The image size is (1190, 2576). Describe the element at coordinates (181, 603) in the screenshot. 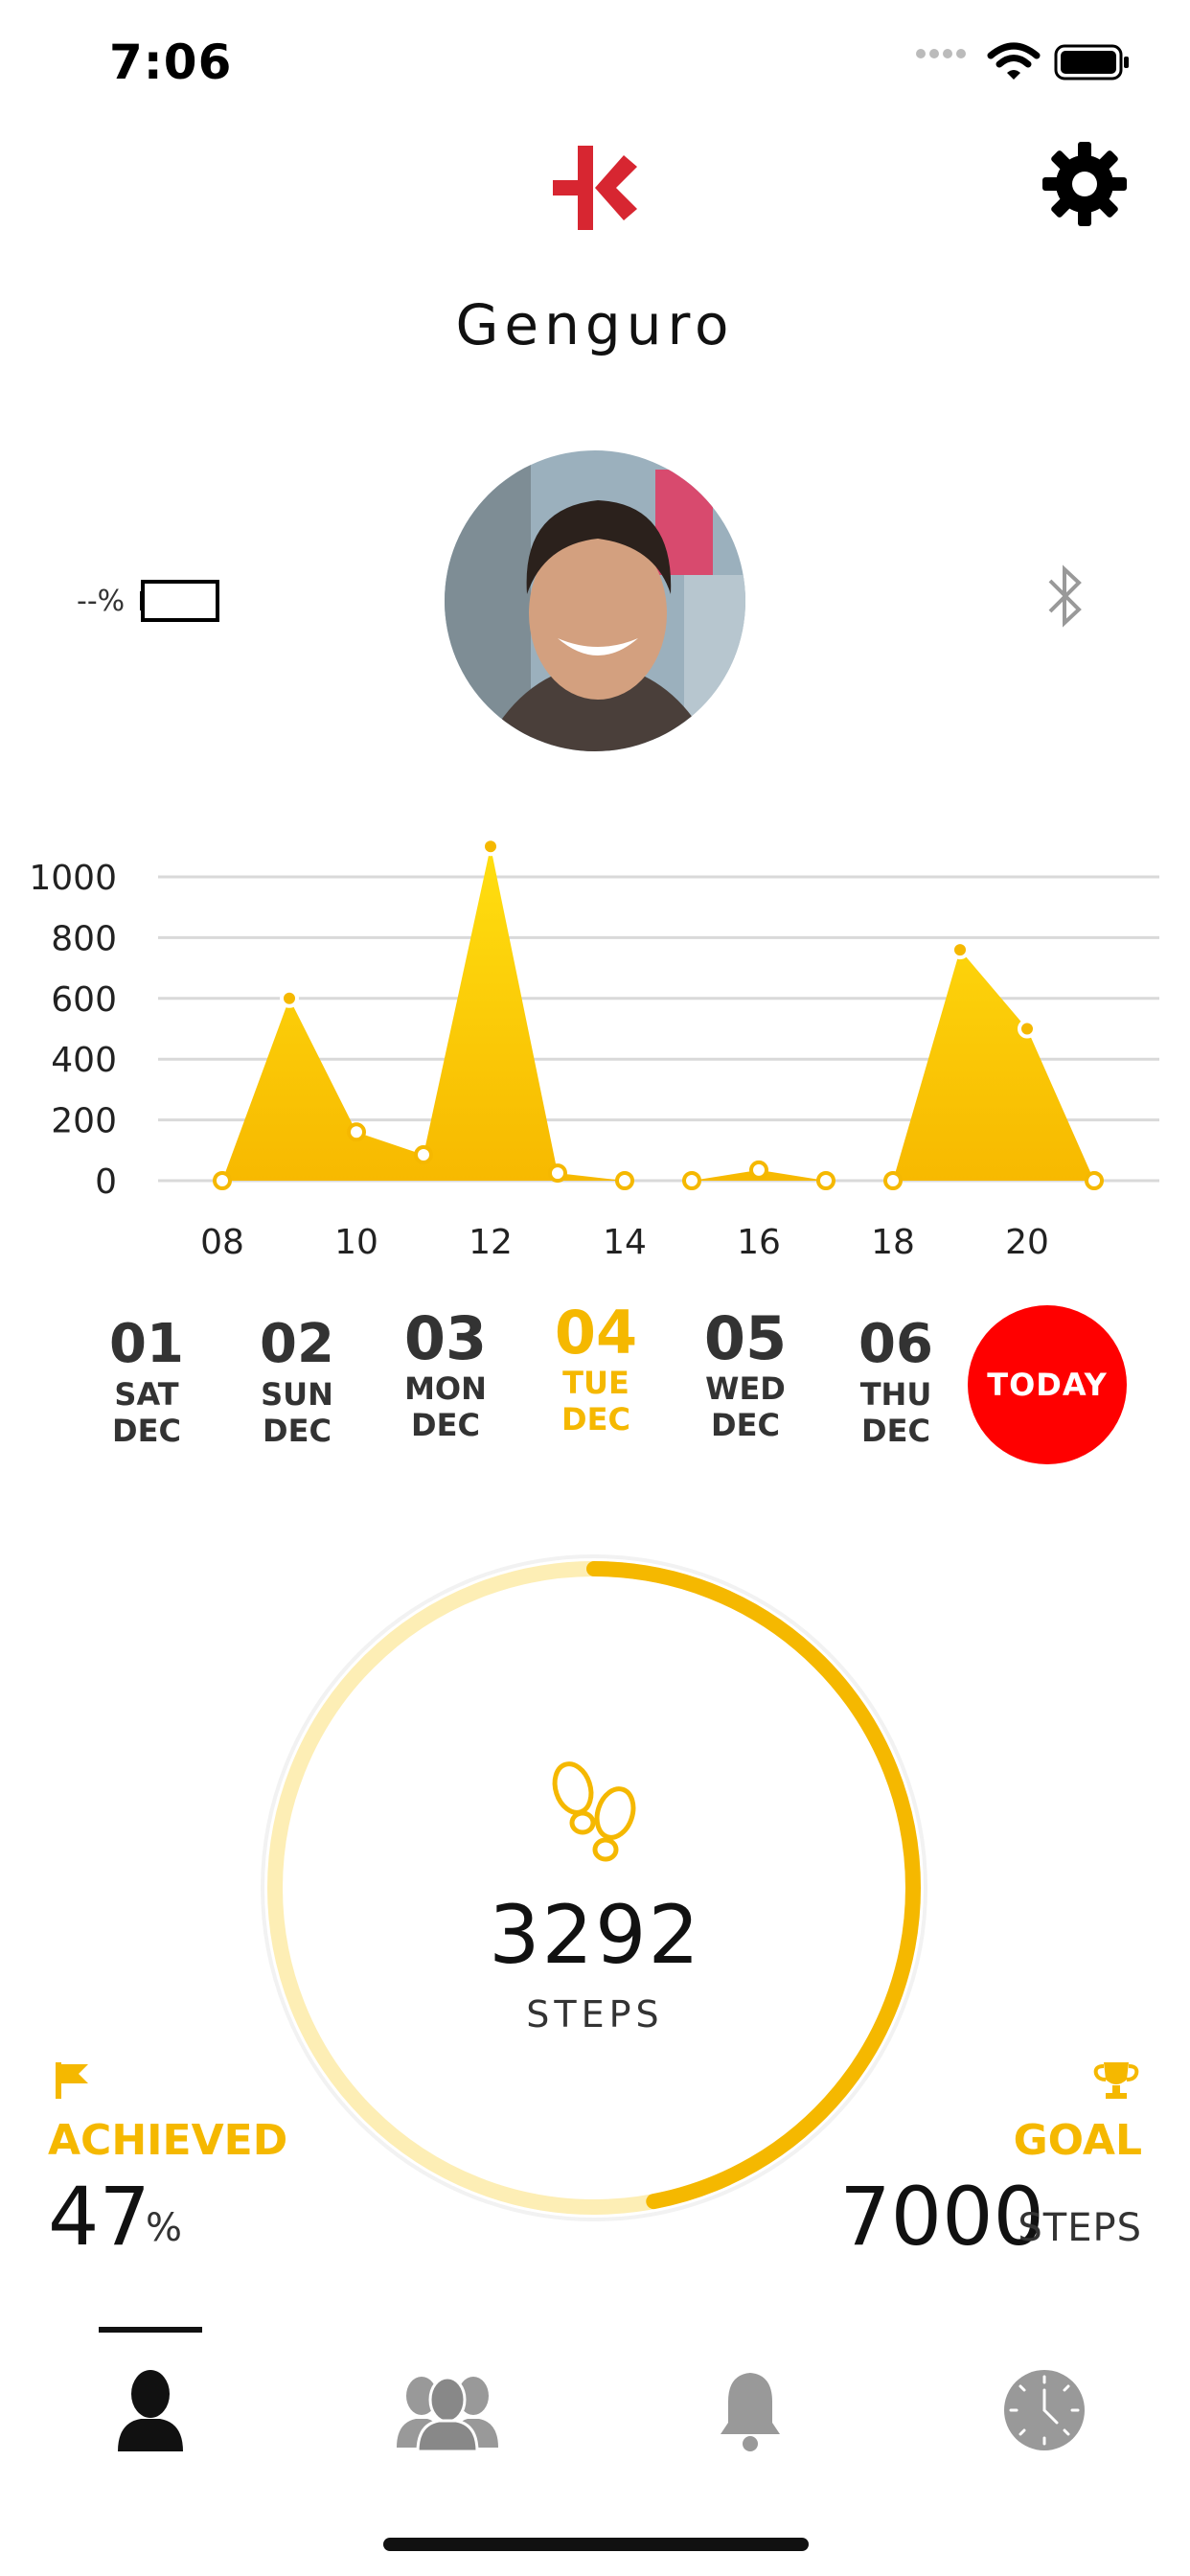

I see `device-battery-icon` at that location.